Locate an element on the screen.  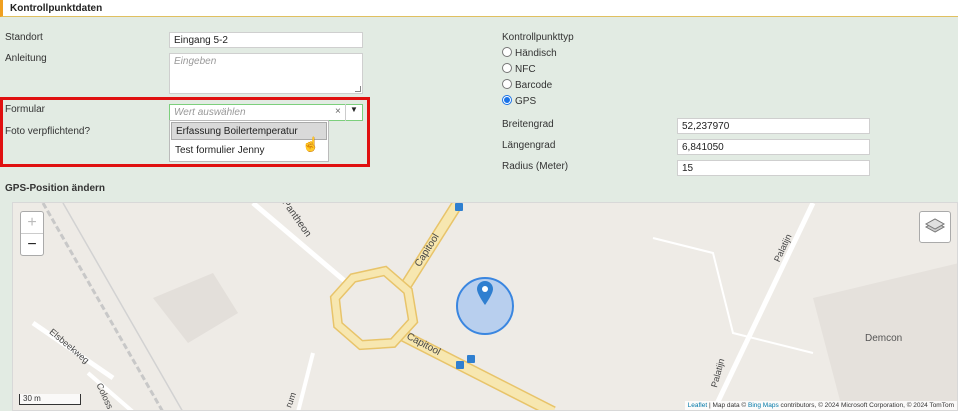
radio-barcode: Barcode is located at coordinates (527, 86).